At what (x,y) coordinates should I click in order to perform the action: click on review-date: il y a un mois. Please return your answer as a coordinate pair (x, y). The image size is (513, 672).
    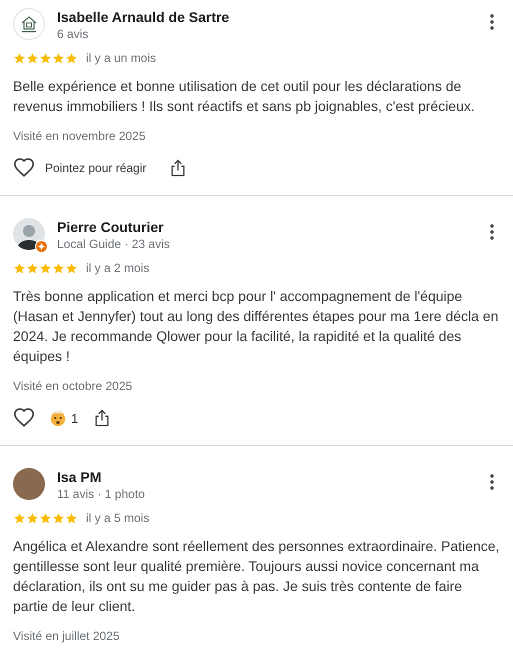
    Looking at the image, I should click on (121, 58).